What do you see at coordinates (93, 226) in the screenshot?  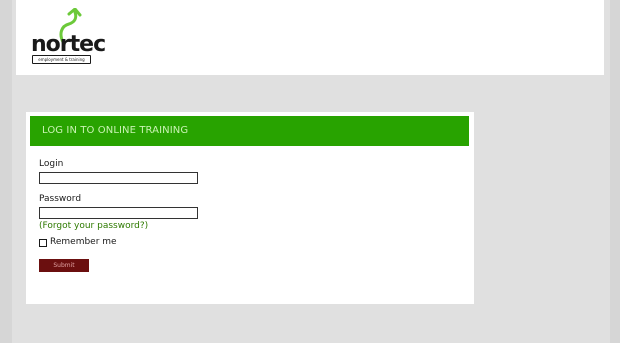 I see `forgot-password-link: (Forgot your password?)` at bounding box center [93, 226].